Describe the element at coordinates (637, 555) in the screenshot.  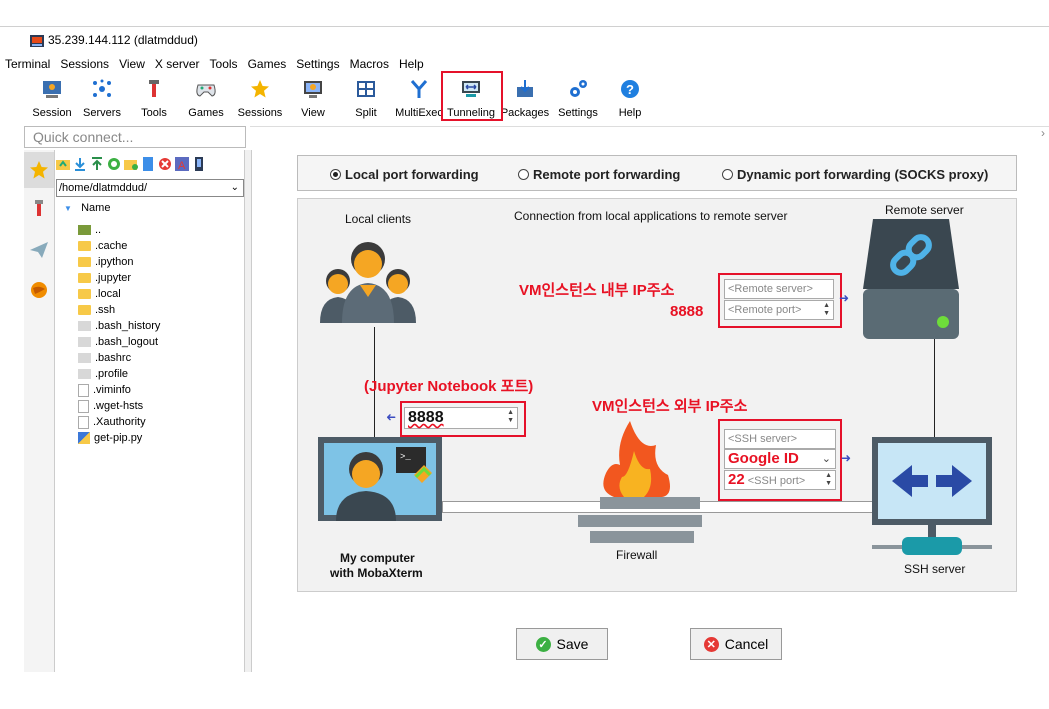
I see `firewall-label: Firewall` at that location.